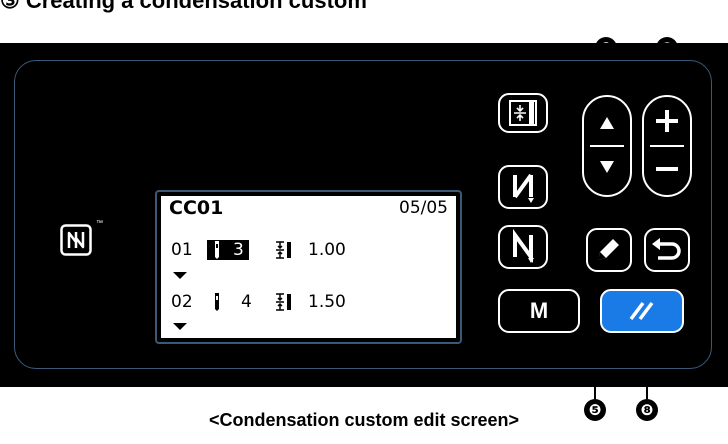  Describe the element at coordinates (667, 171) in the screenshot. I see `minus-icon` at that location.